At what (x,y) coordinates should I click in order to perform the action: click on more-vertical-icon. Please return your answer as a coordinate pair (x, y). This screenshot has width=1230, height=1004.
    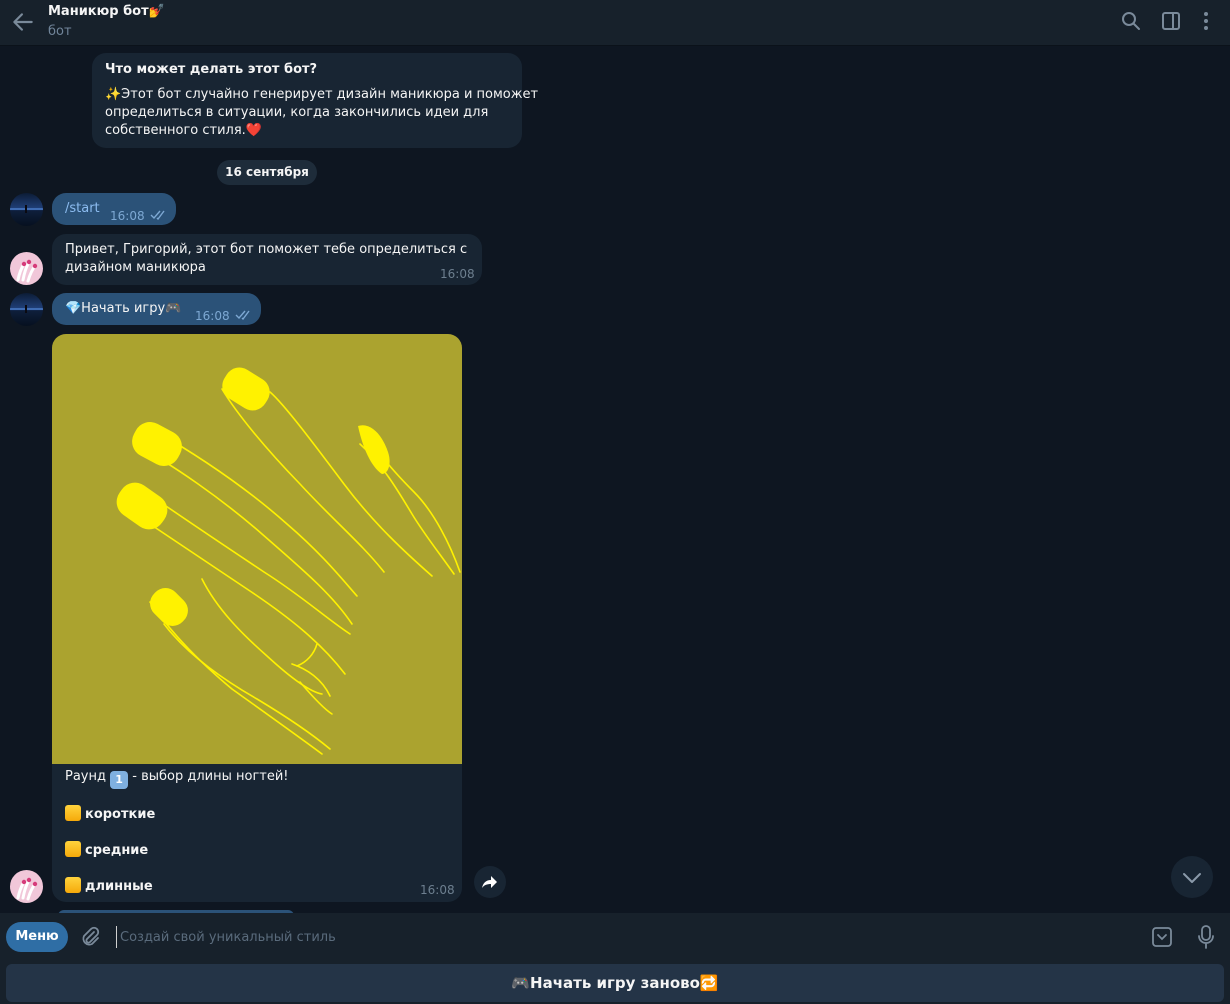
    Looking at the image, I should click on (1206, 21).